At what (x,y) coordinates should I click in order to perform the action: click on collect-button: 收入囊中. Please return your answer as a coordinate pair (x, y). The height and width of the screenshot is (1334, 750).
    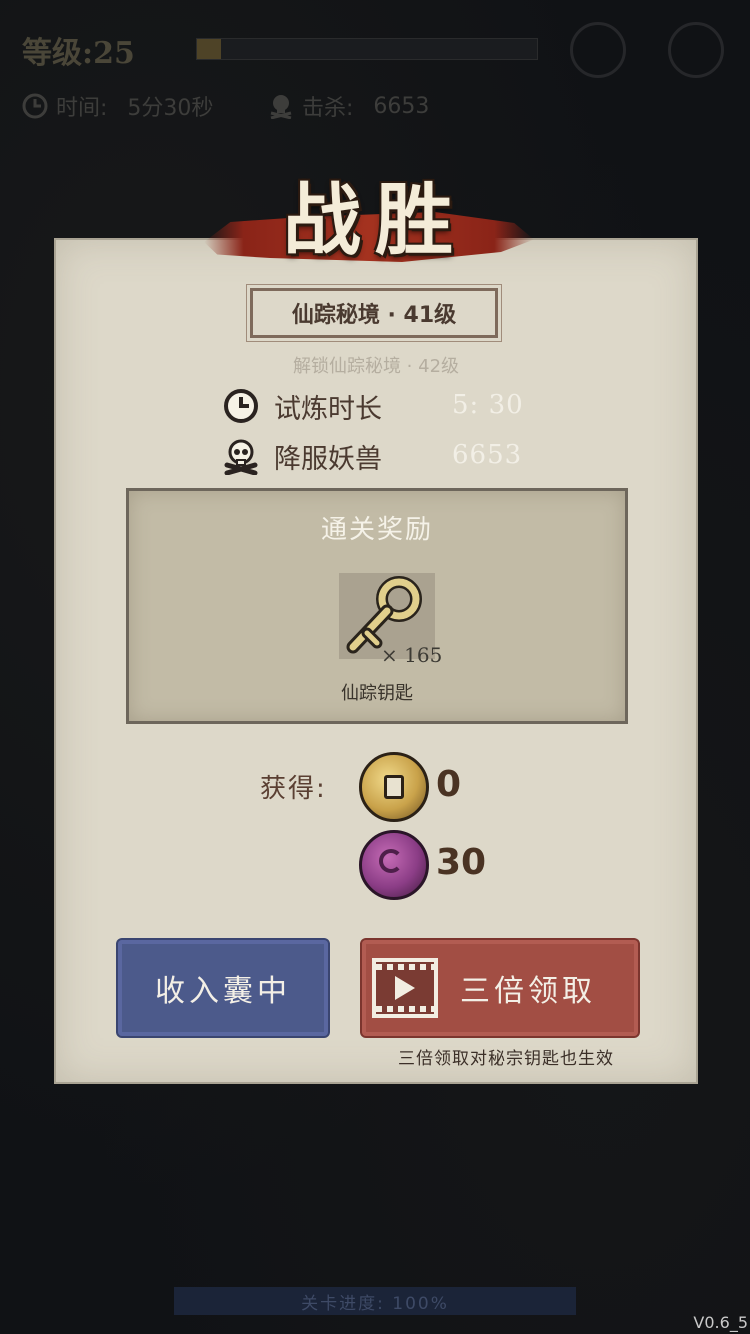
    Looking at the image, I should click on (223, 988).